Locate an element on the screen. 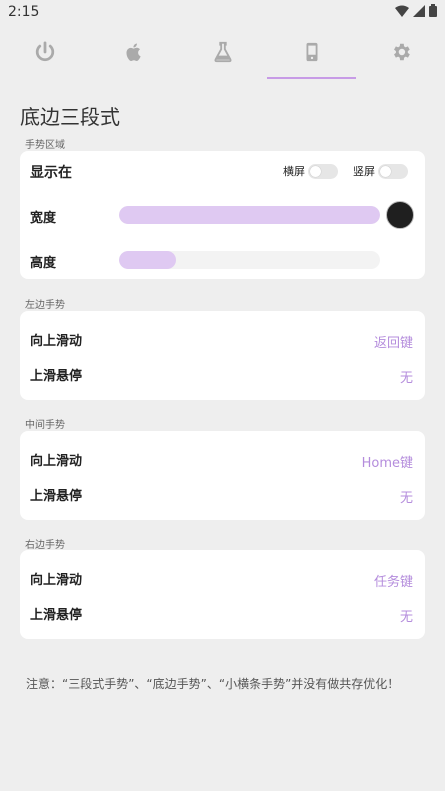  width-slider is located at coordinates (249, 215).